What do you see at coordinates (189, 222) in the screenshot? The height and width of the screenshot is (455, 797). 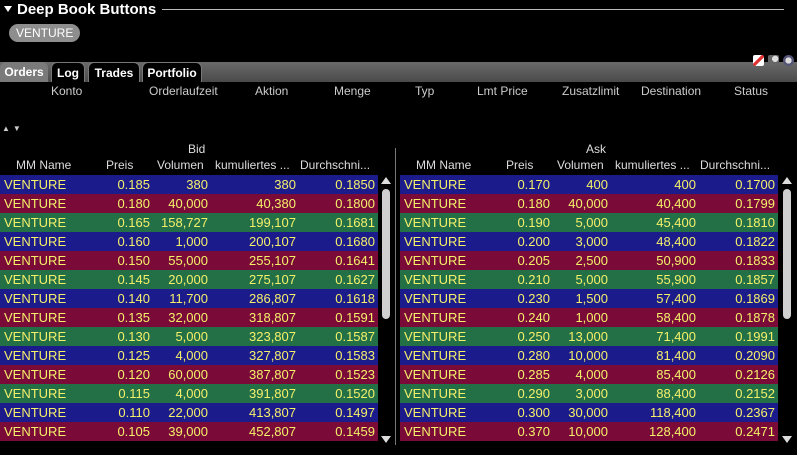 I see `table-row: VENTURE 0.165 158,727 199,107 0.1681` at bounding box center [189, 222].